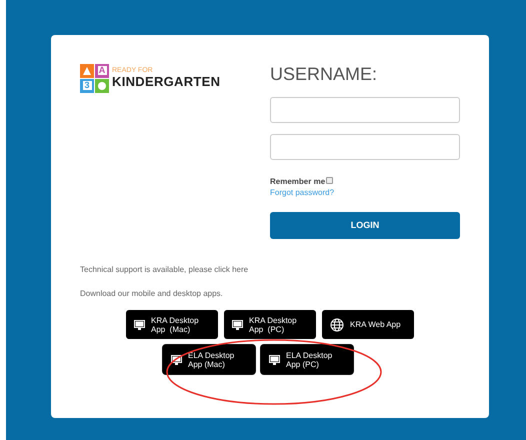 The image size is (526, 440). I want to click on logo-tile-letter: 3, so click(87, 85).